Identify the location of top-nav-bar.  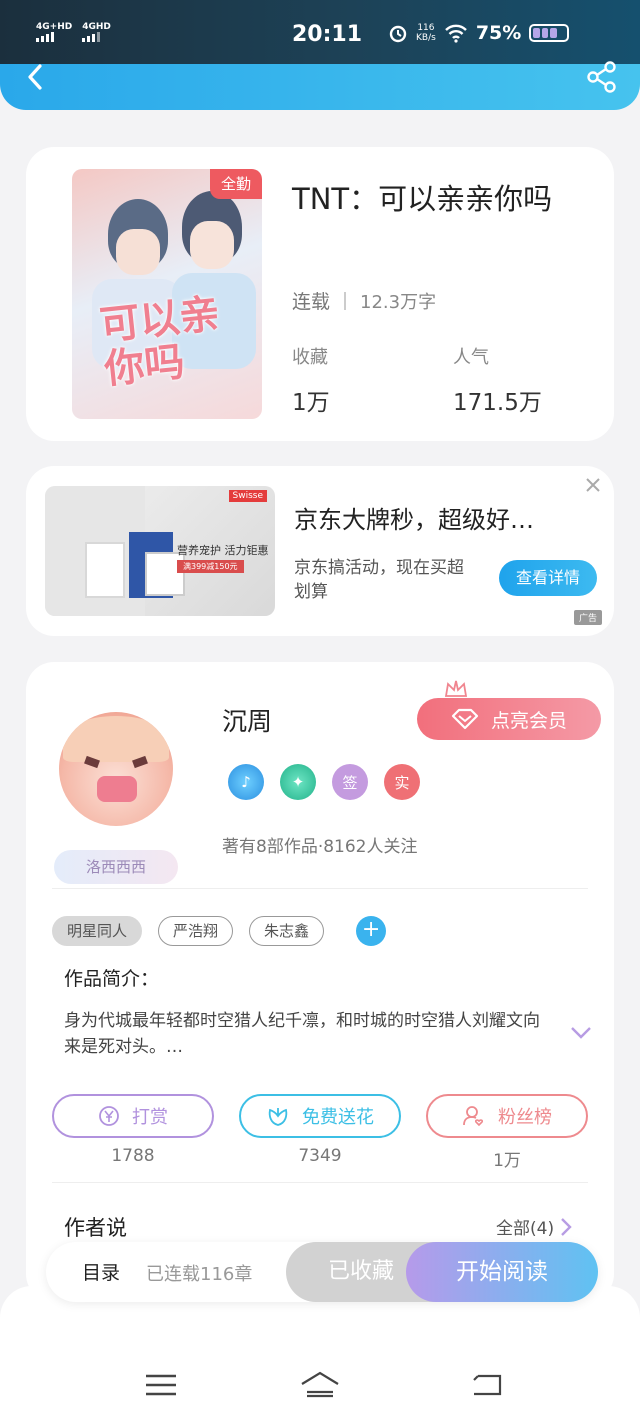
(320, 85).